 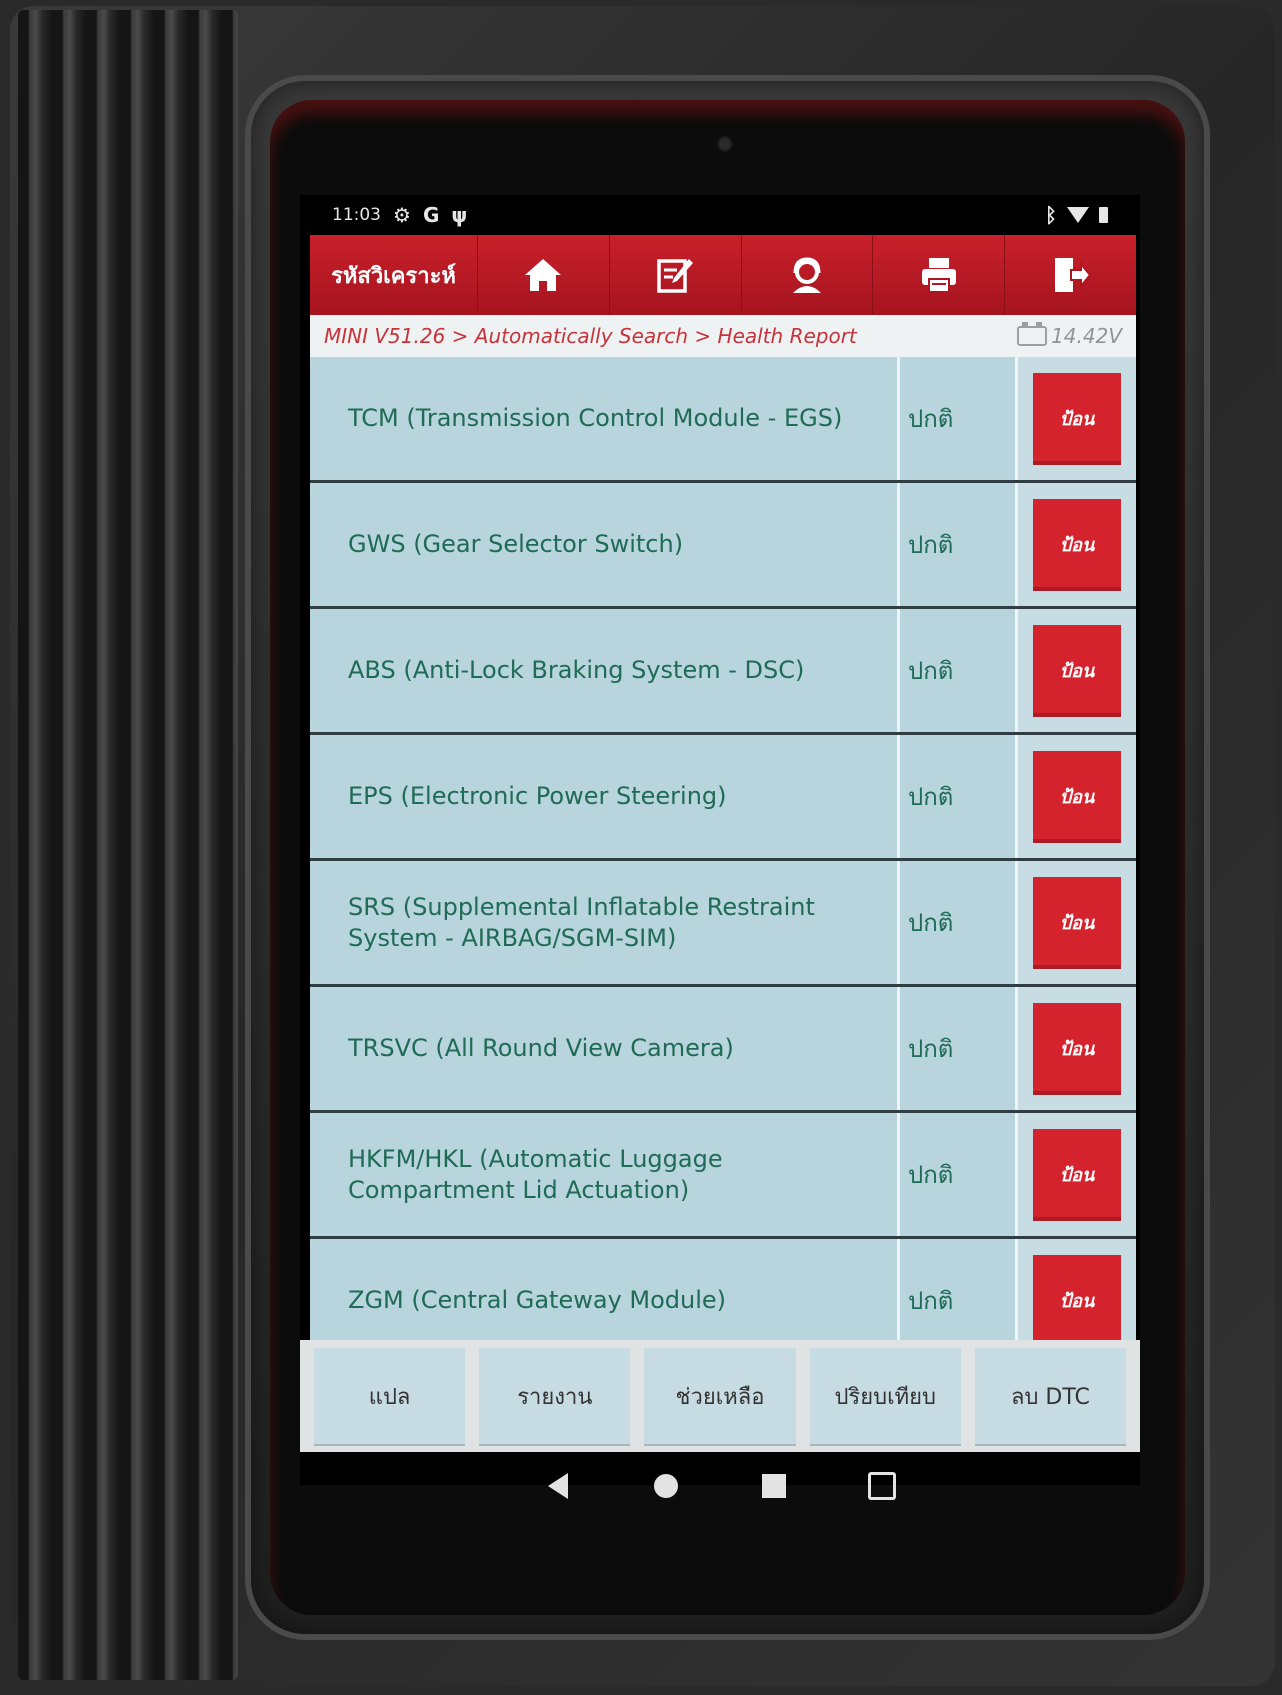 I want to click on bluetooth-icon: ᛒ, so click(x=1051, y=215).